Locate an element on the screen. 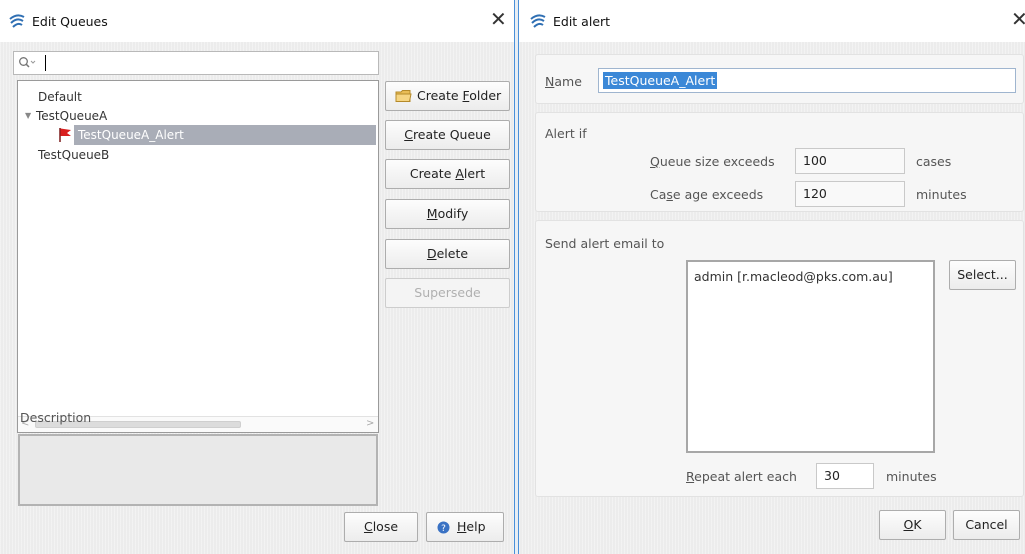  create-queue-label: reate Queue is located at coordinates (451, 134).